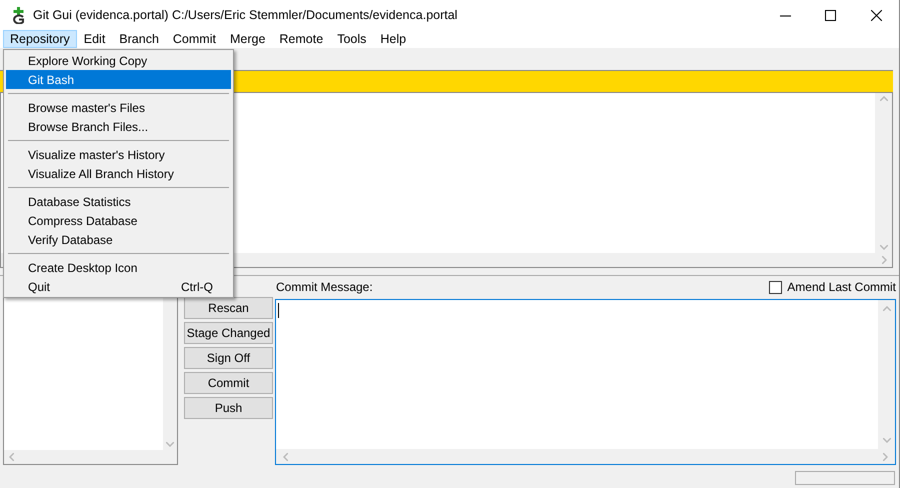 This screenshot has height=488, width=900. Describe the element at coordinates (228, 333) in the screenshot. I see `action-button: Stage Changed` at that location.